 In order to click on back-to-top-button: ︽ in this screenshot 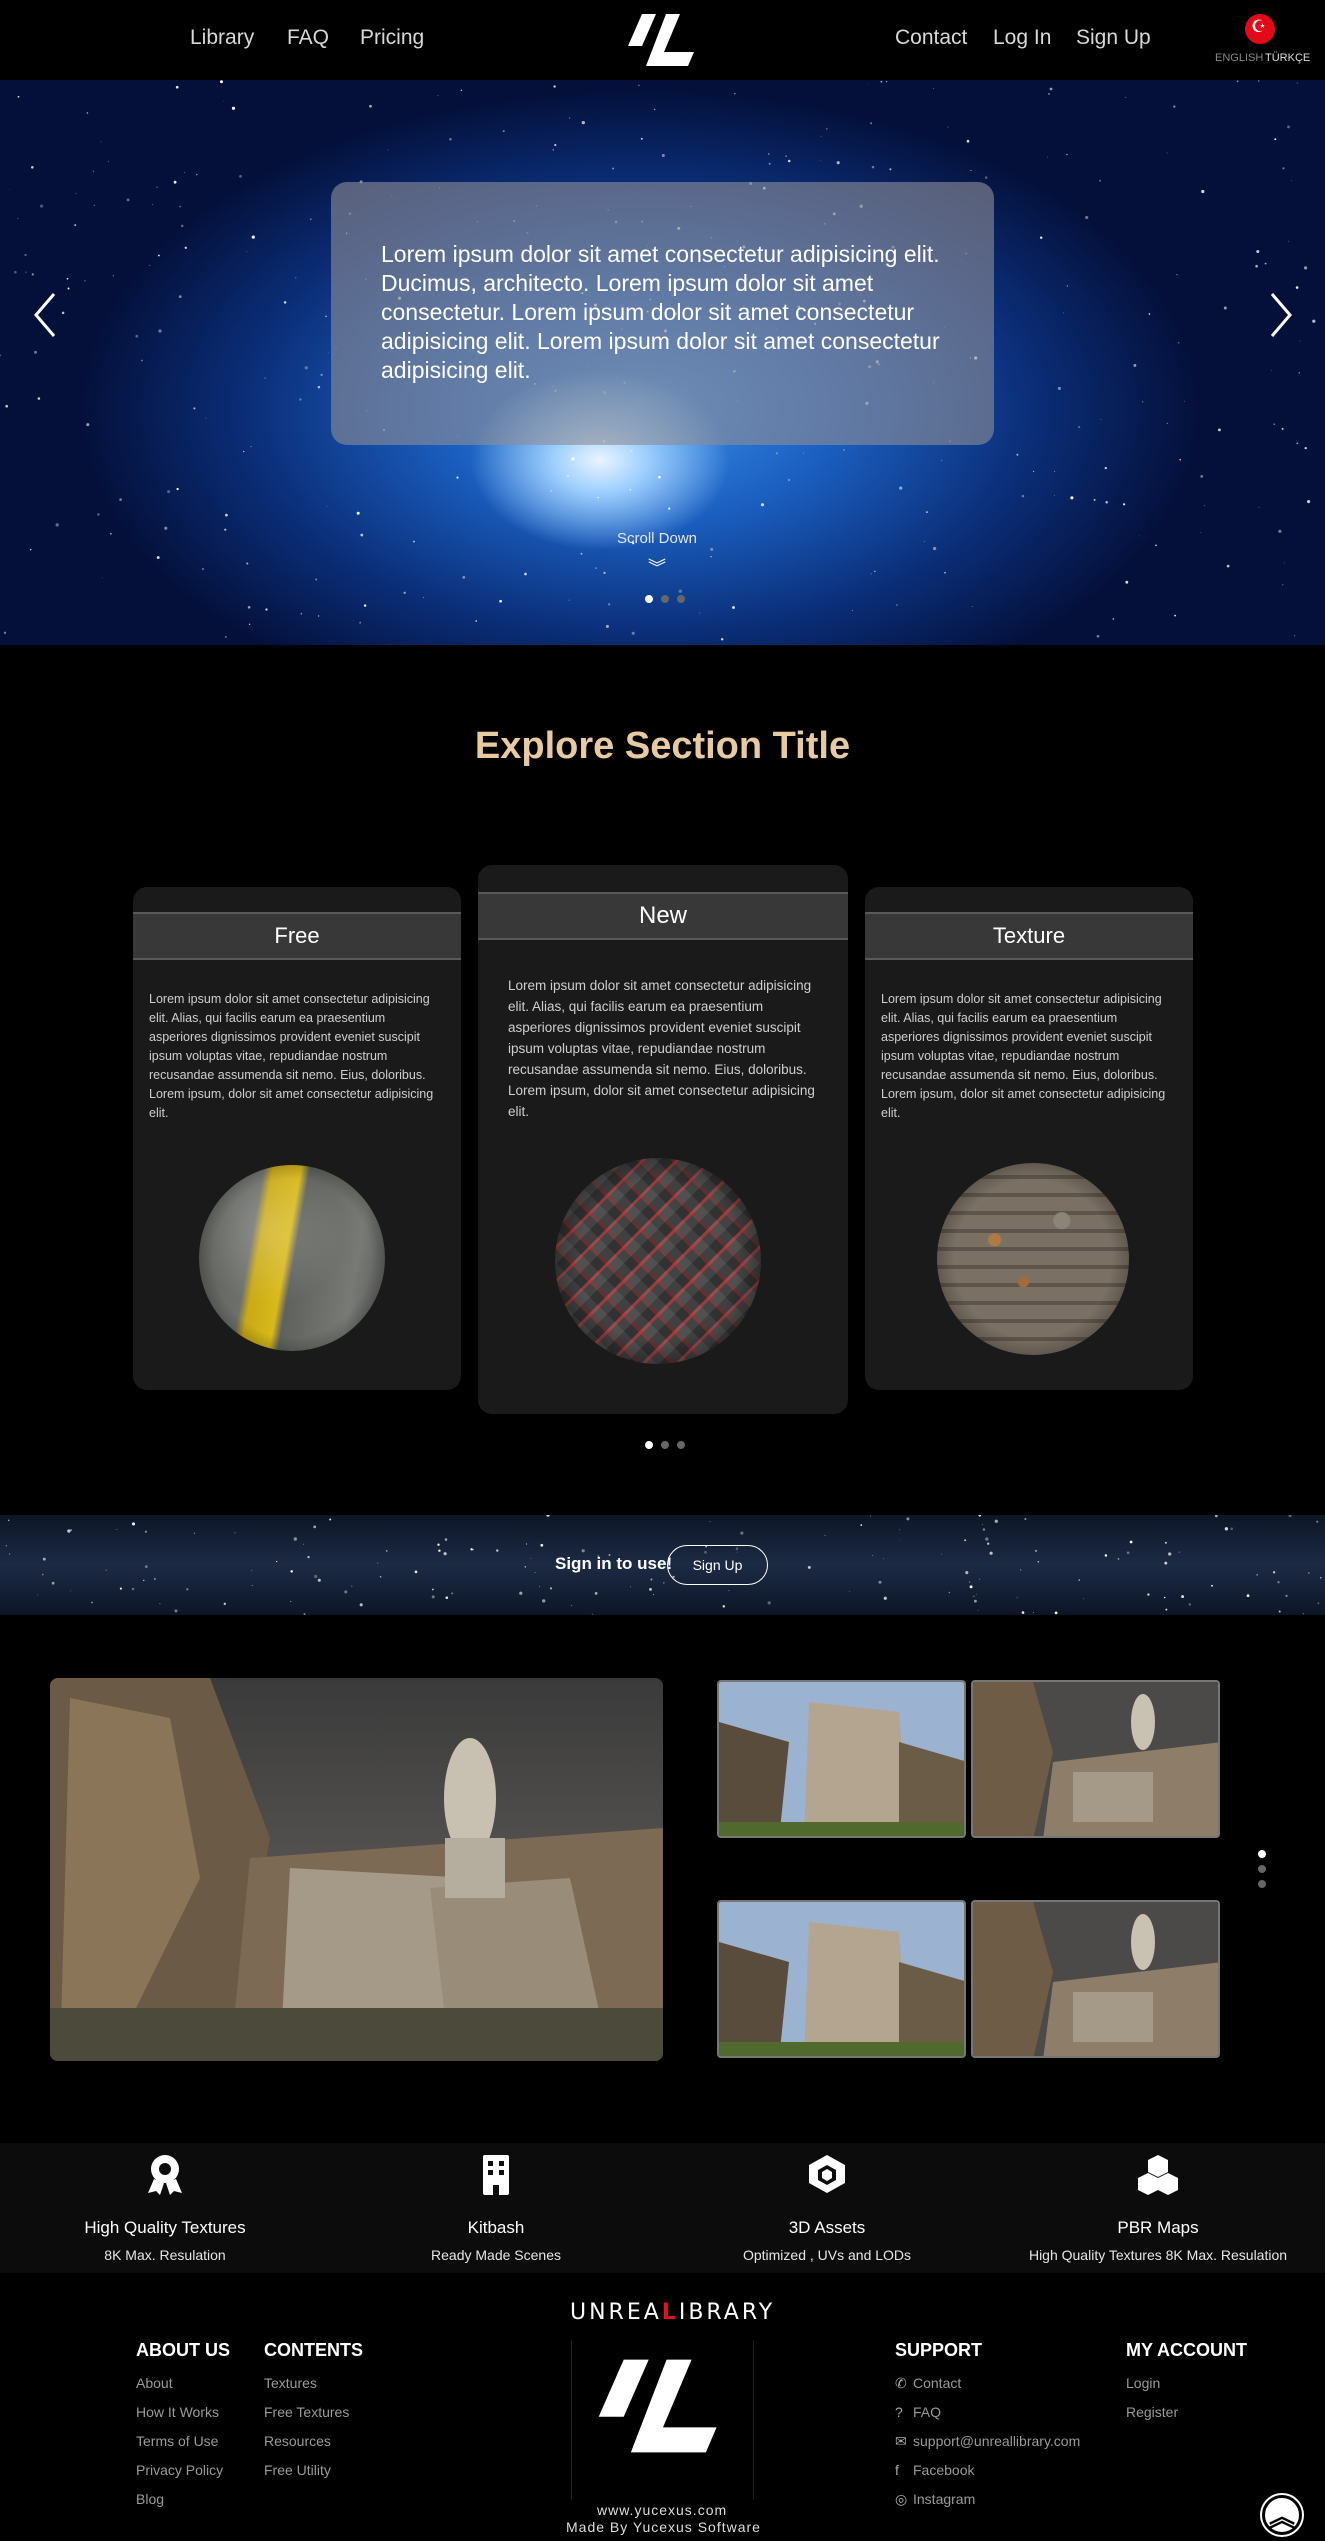, I will do `click(1282, 2515)`.